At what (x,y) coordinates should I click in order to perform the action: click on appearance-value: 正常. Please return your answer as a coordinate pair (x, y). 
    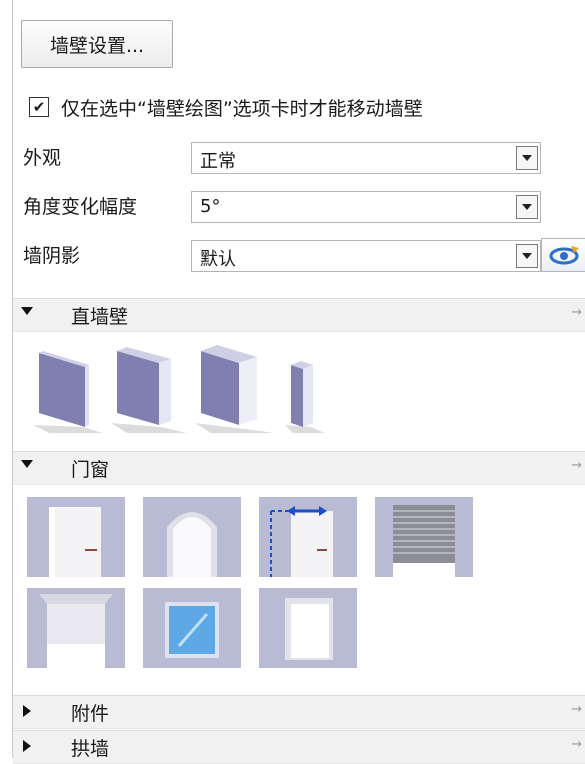
    Looking at the image, I should click on (218, 161).